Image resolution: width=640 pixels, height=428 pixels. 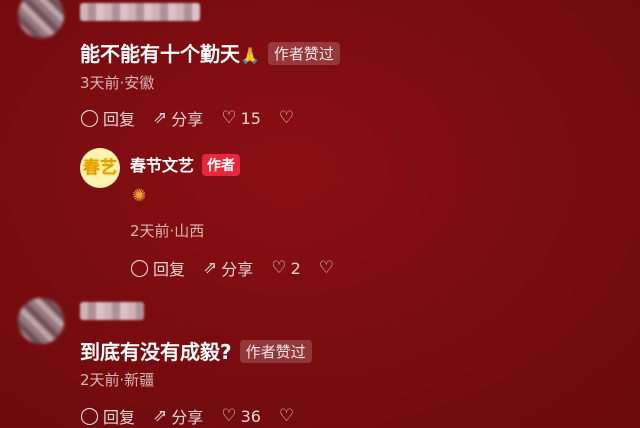 What do you see at coordinates (162, 165) in the screenshot?
I see `author-name: 春节文艺` at bounding box center [162, 165].